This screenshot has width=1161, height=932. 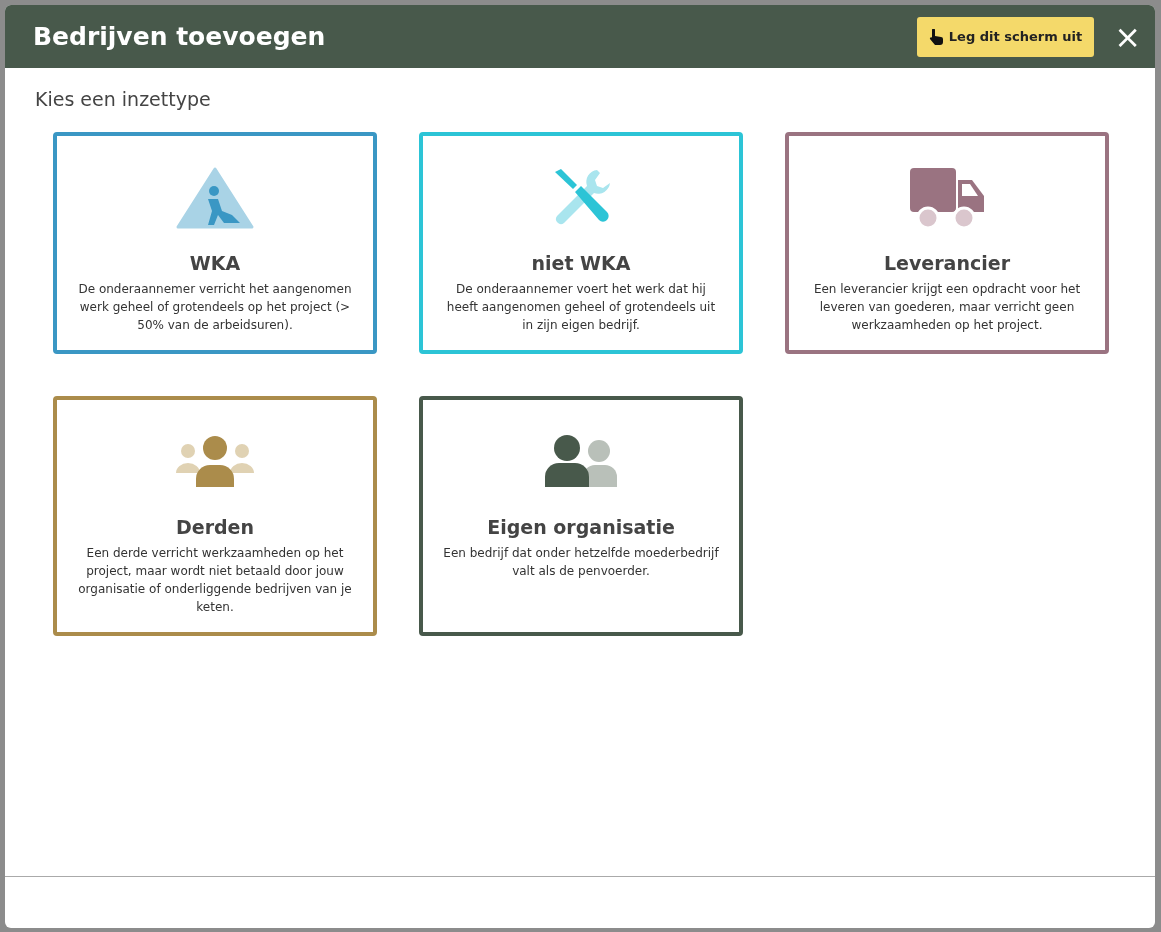 I want to click on type-option-card: Derden Een derde verricht werkzaamheden op het project, maar wordt niet betaald door jouw organisatie of onderliggende bedrijven van je keten., so click(x=215, y=516).